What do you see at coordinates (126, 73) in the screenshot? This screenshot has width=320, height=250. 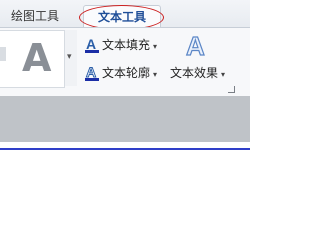 I see `text-outline-label: 文本轮廓` at bounding box center [126, 73].